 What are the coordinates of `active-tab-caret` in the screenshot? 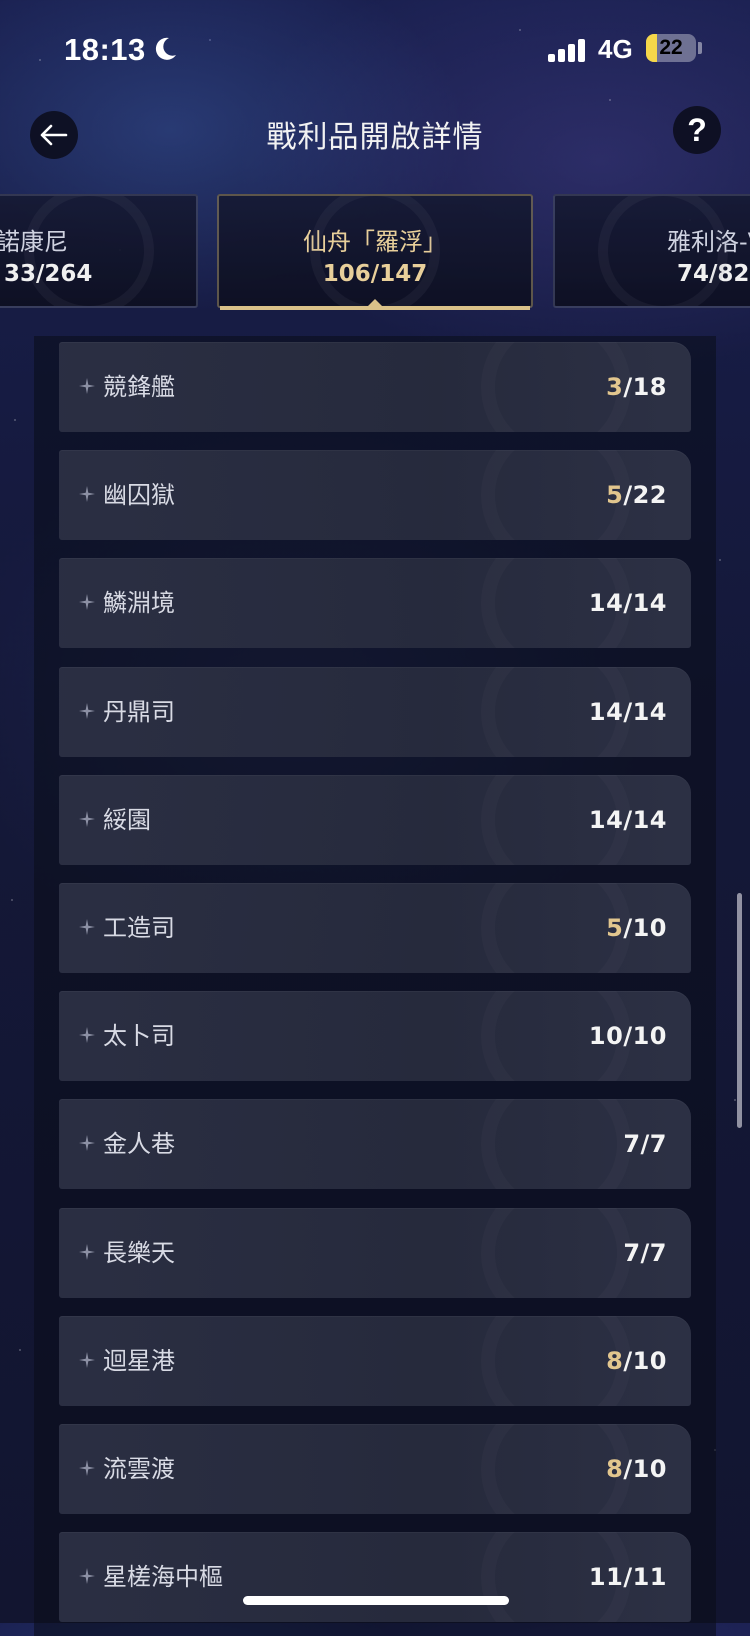 It's located at (375, 302).